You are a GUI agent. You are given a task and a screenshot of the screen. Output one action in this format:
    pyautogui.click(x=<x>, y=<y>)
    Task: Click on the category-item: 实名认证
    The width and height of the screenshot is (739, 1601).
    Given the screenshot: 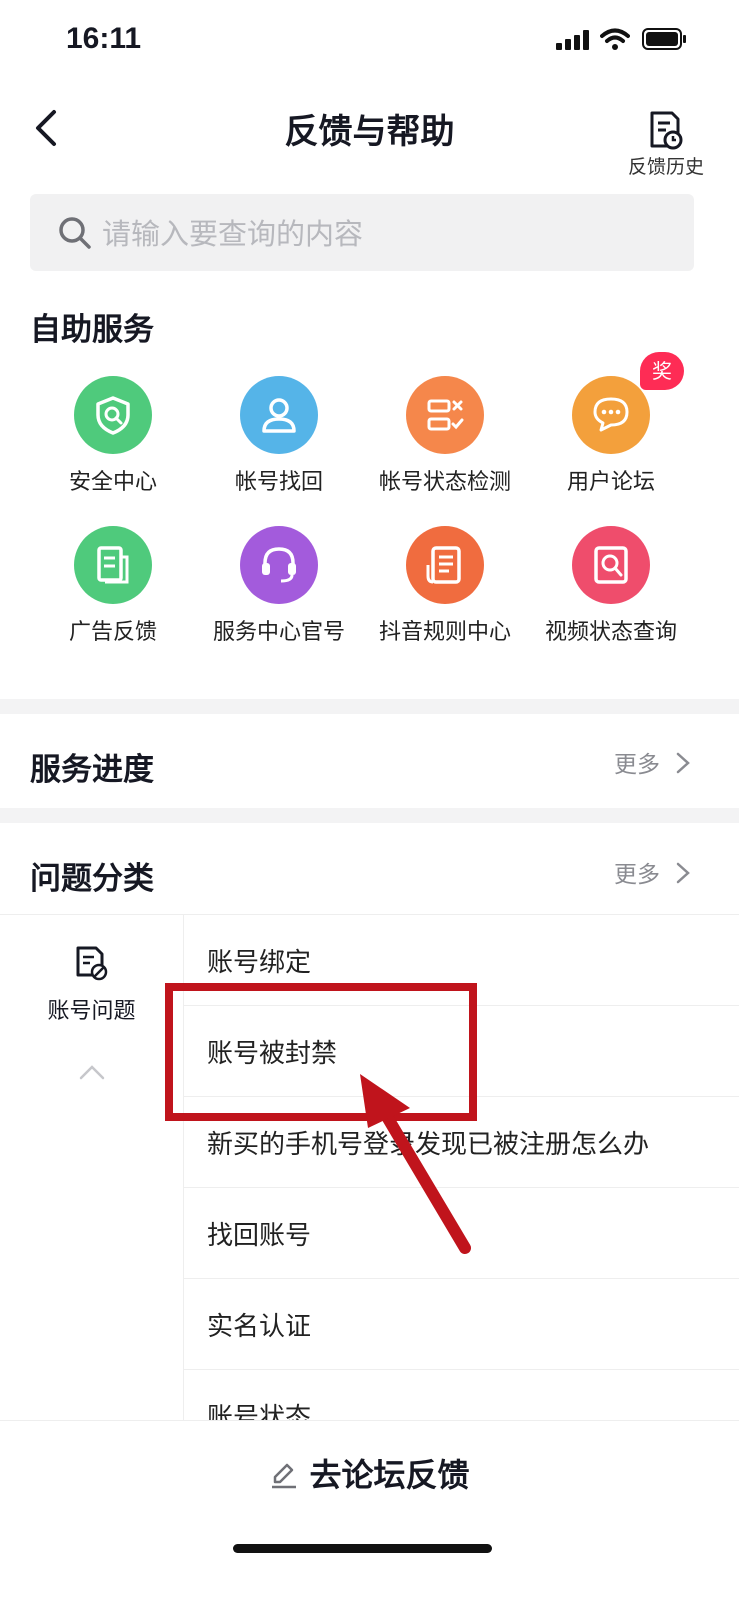 What is the action you would take?
    pyautogui.click(x=461, y=1324)
    